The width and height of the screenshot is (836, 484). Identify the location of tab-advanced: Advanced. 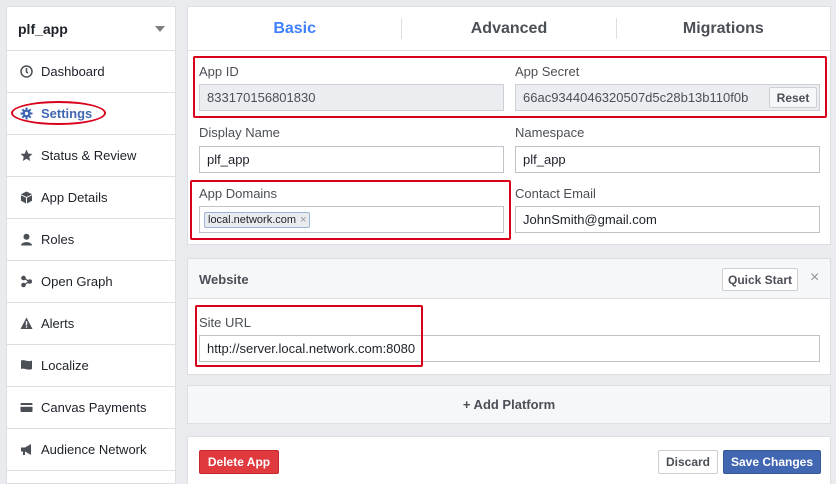
(508, 28).